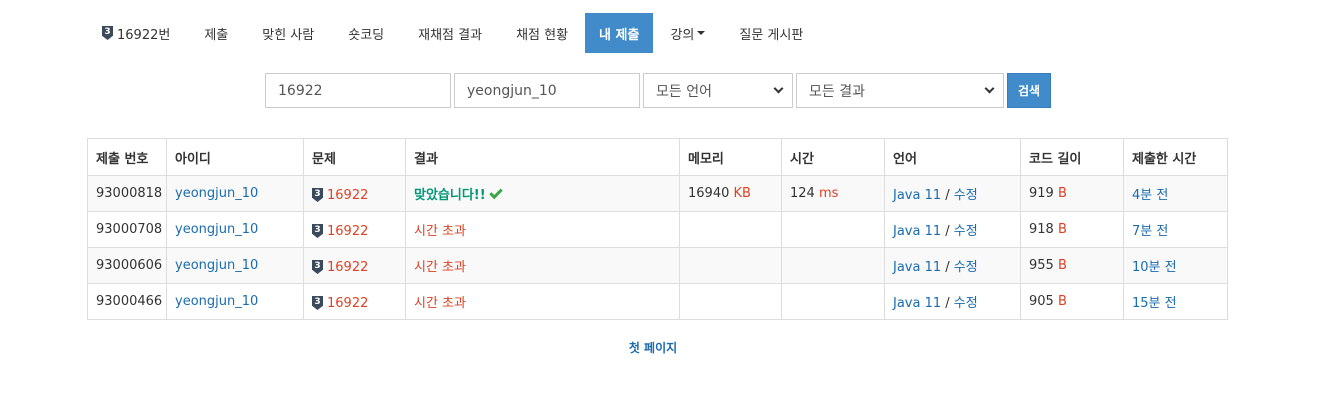 The height and width of the screenshot is (413, 1320). I want to click on header-result: 결과, so click(542, 157).